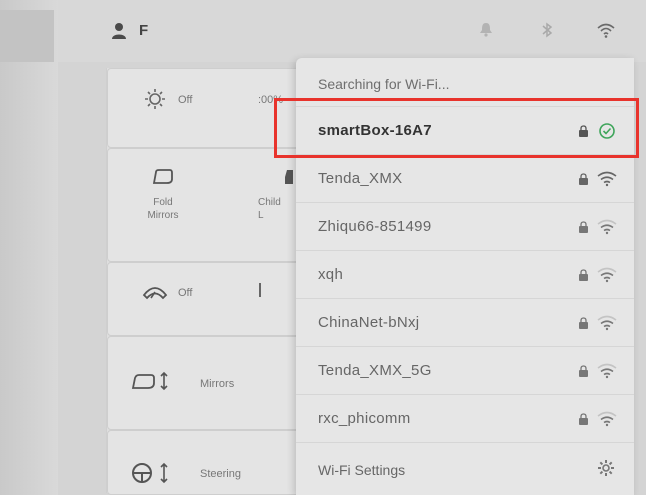 This screenshot has height=495, width=646. What do you see at coordinates (119, 31) in the screenshot?
I see `user-icon` at bounding box center [119, 31].